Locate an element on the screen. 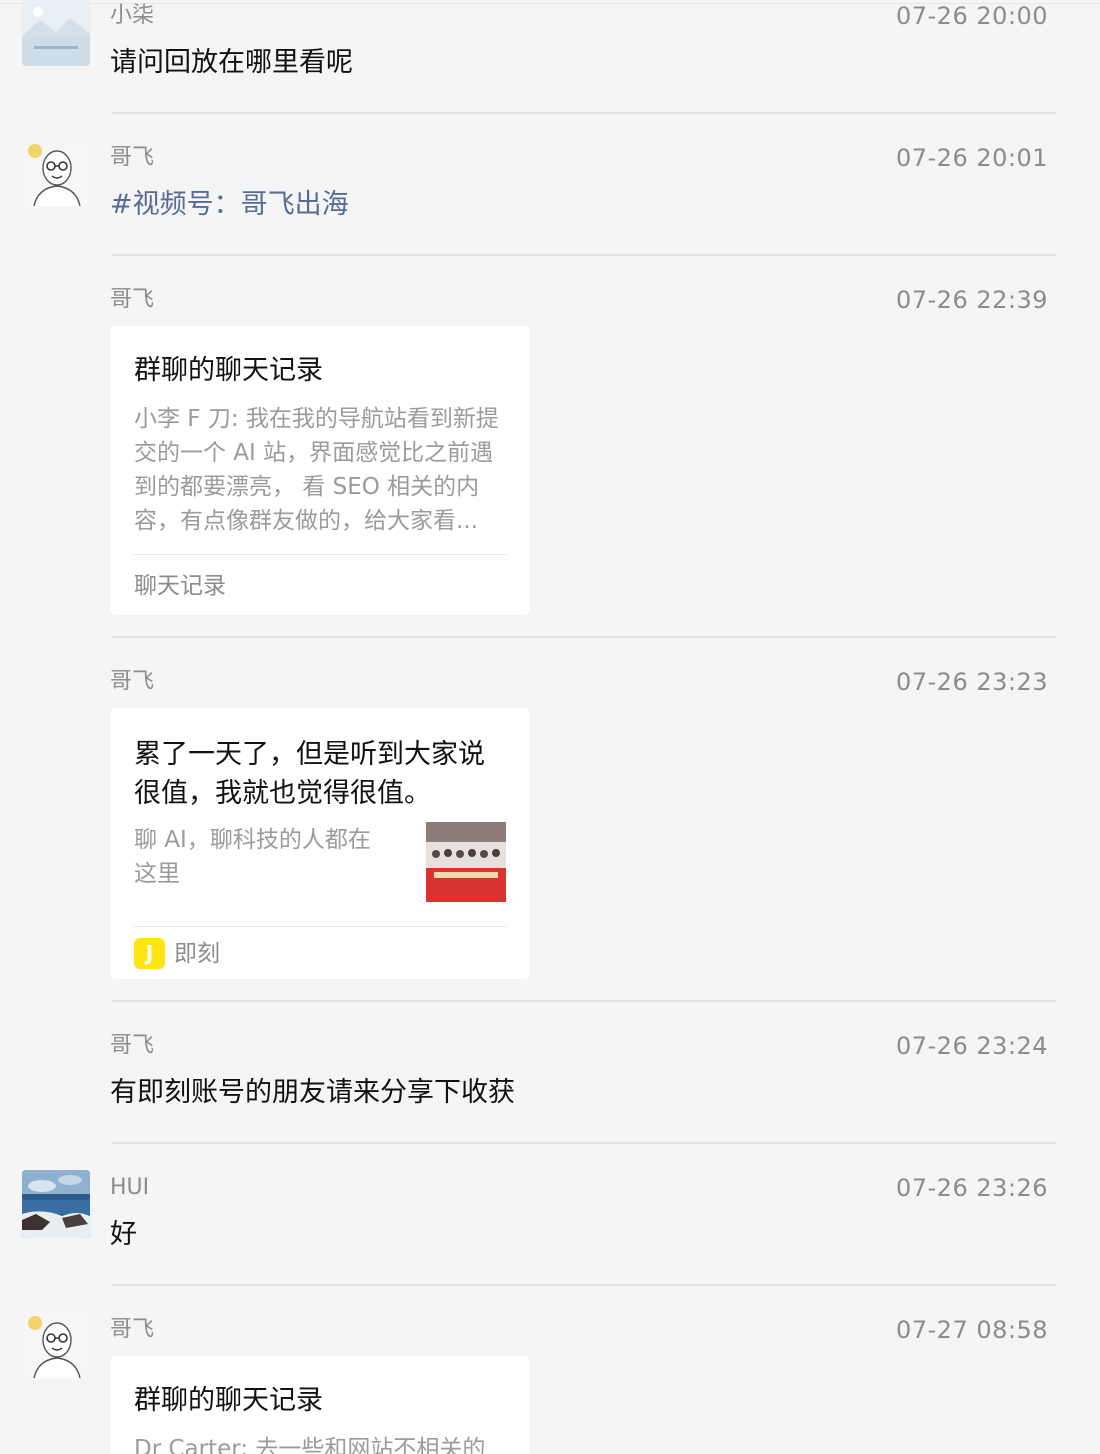  message-time: 07-26 23:24 is located at coordinates (971, 1046).